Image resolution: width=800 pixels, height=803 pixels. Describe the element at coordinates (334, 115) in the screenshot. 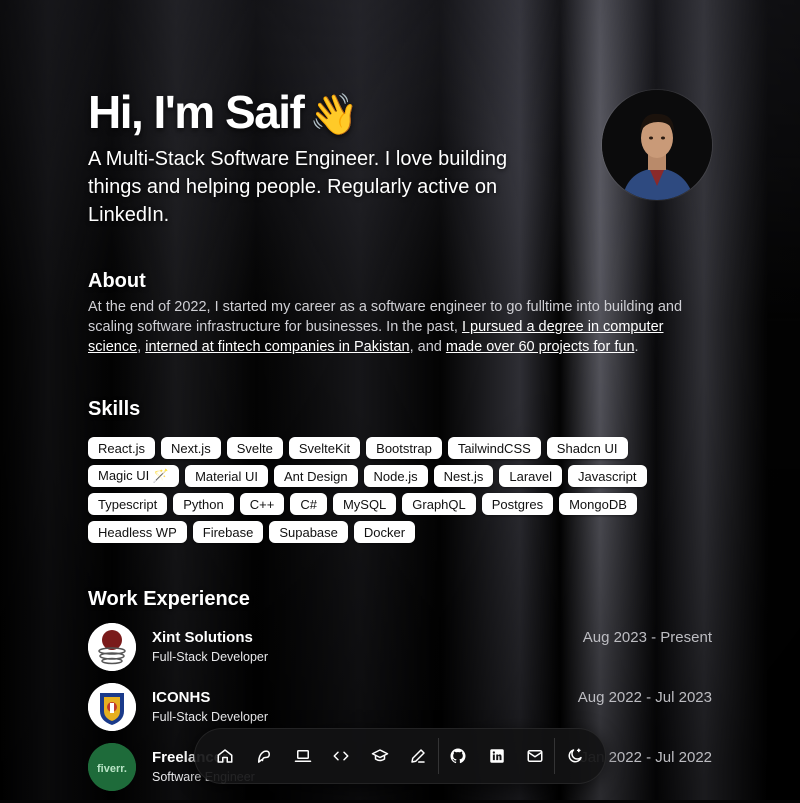

I see `wave-emoji: 👋` at that location.